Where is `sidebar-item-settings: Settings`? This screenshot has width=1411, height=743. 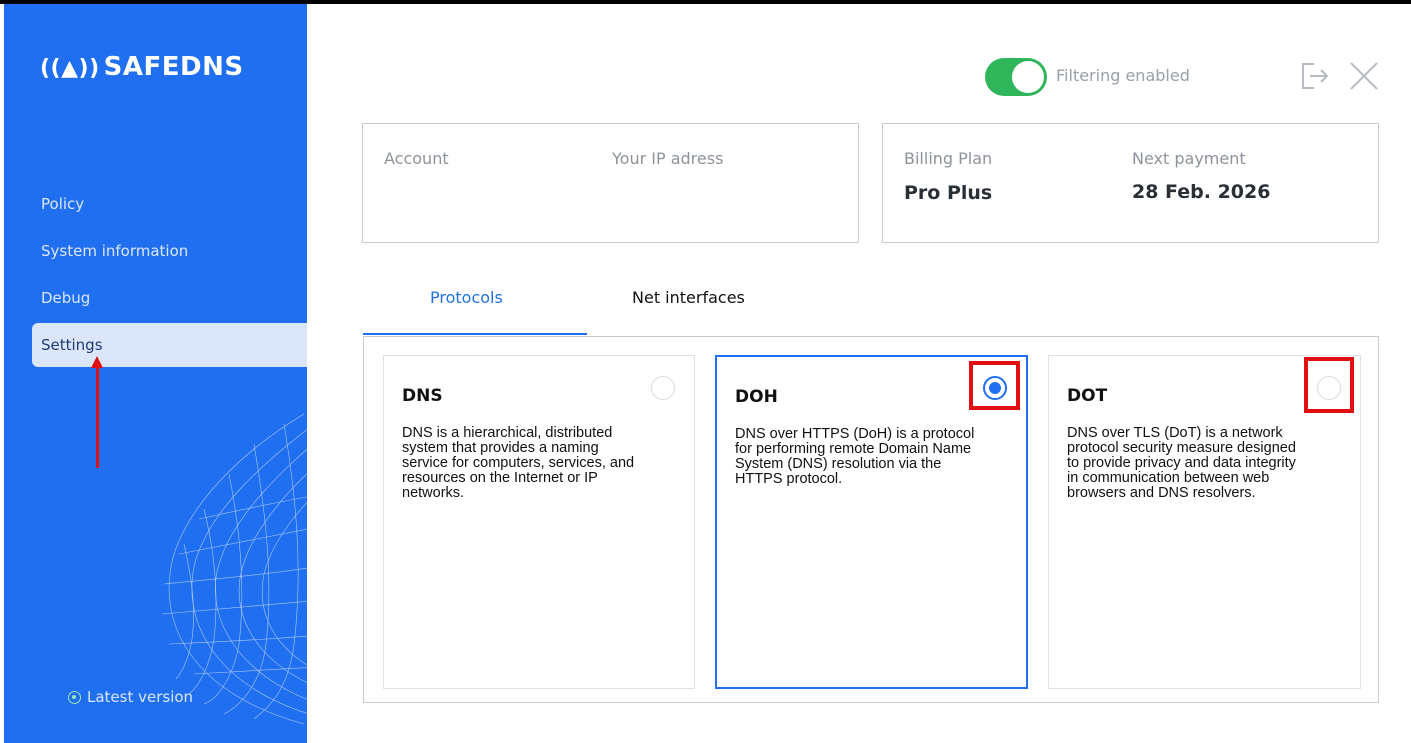 sidebar-item-settings: Settings is located at coordinates (169, 345).